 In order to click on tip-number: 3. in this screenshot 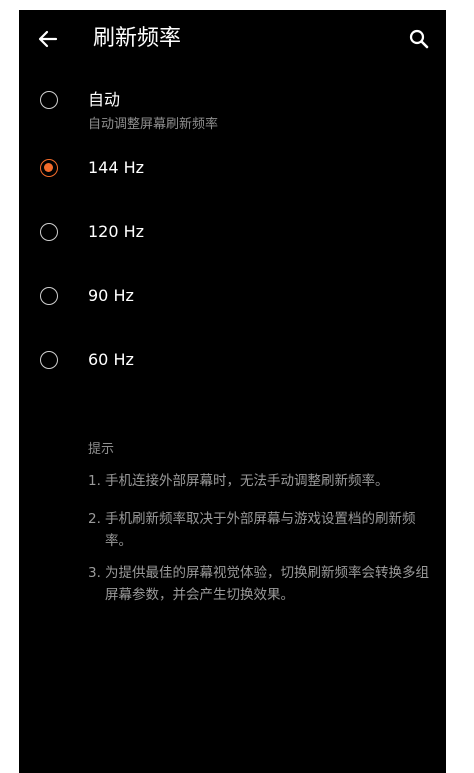, I will do `click(94, 573)`.